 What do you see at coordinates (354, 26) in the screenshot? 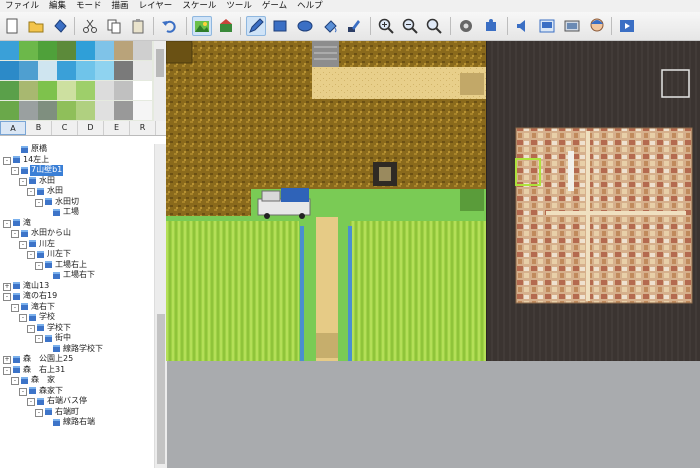
I see `shadow-pen-button` at bounding box center [354, 26].